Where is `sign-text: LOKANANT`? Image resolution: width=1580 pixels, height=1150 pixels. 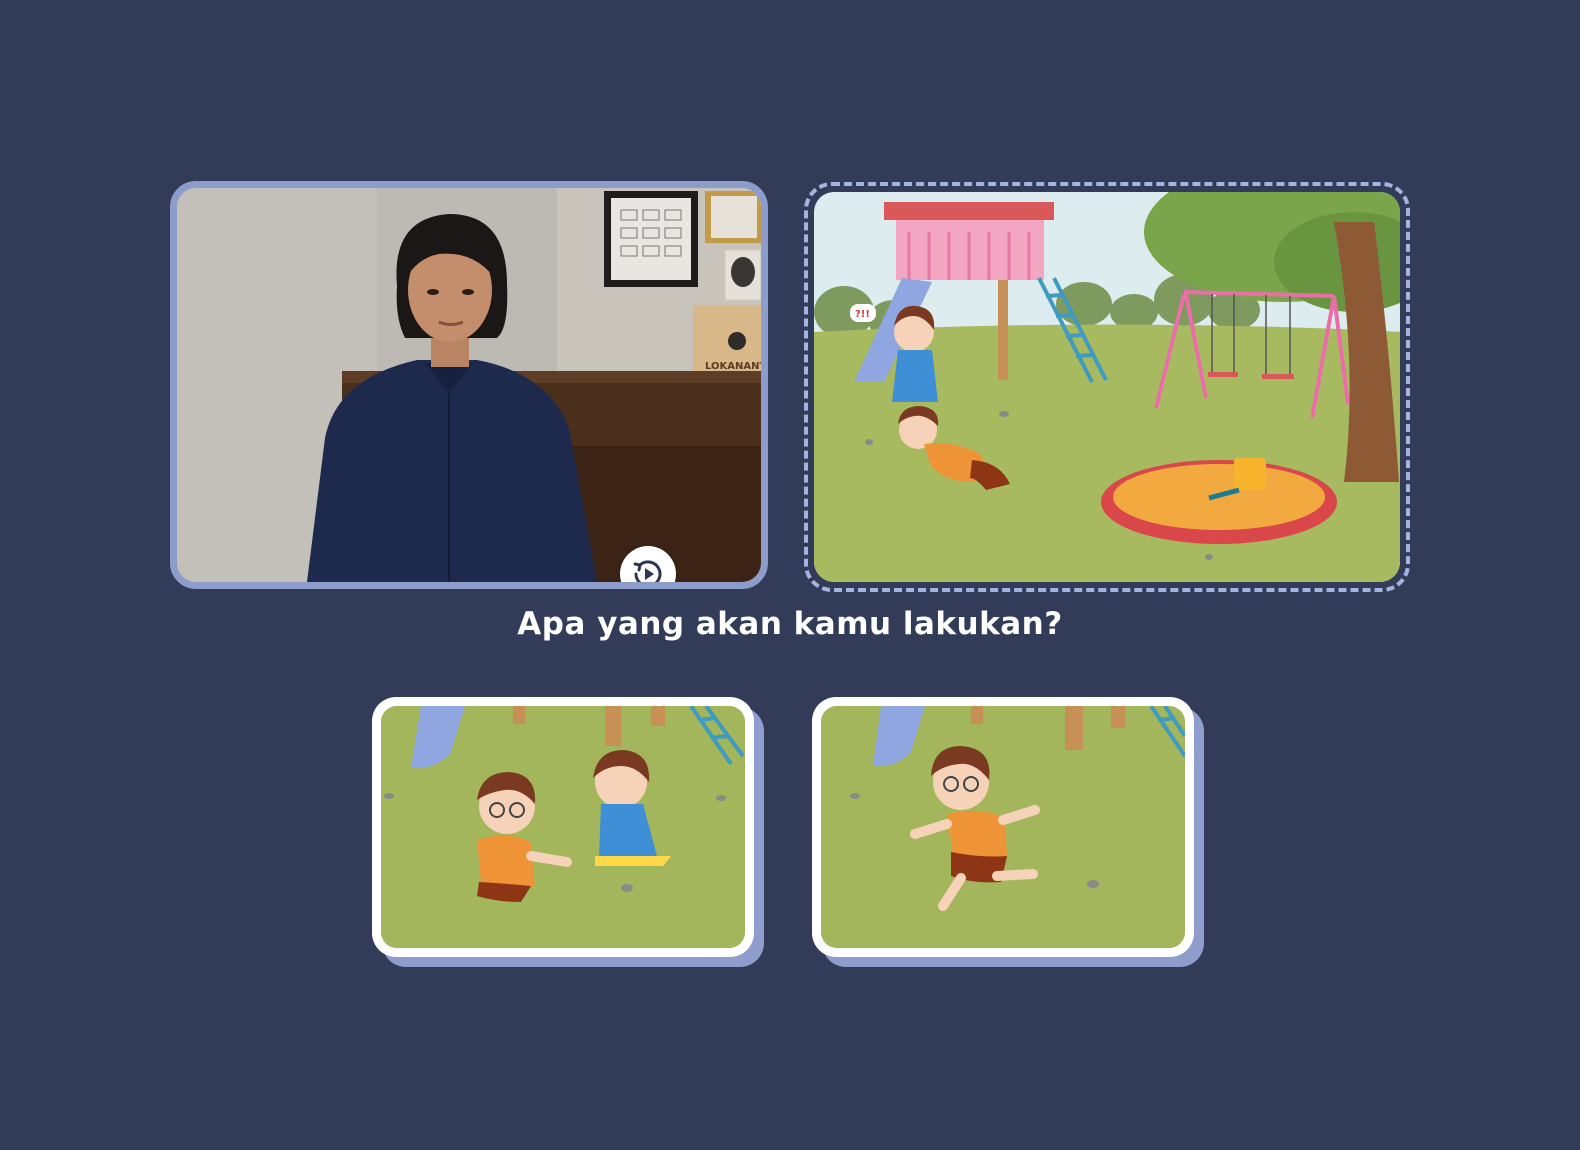 sign-text: LOKANANT is located at coordinates (733, 366).